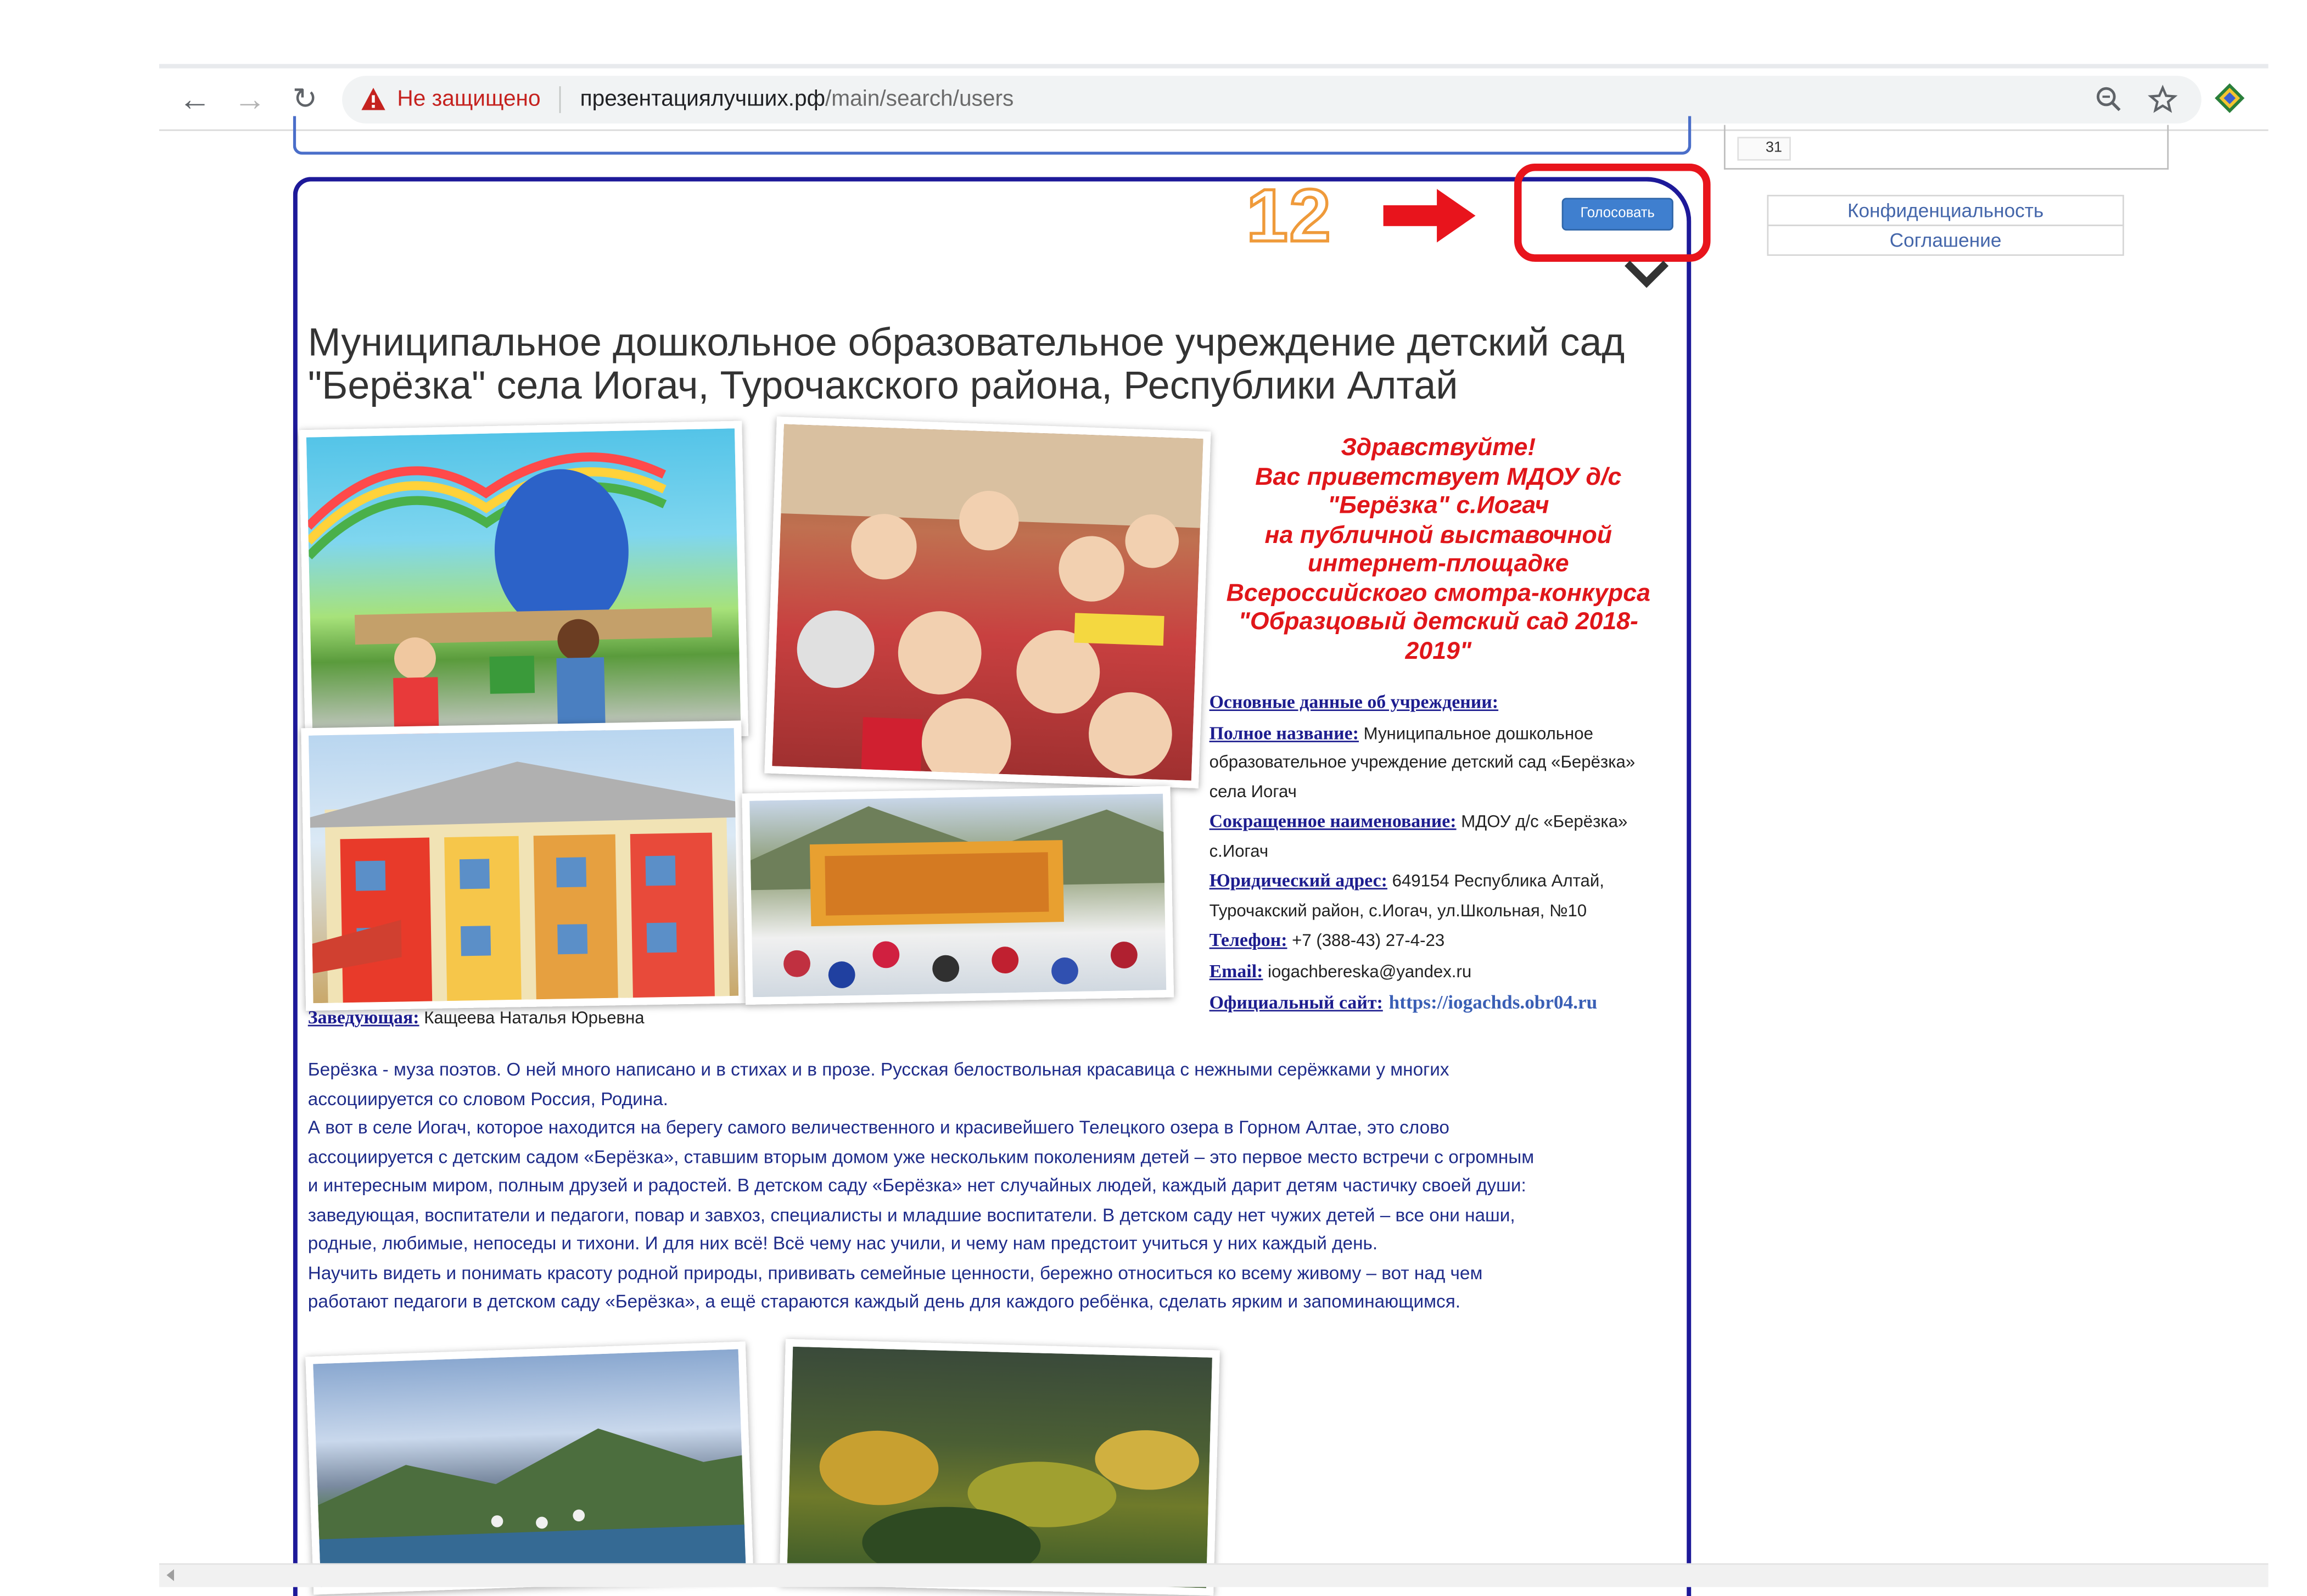 The width and height of the screenshot is (2307, 1596). What do you see at coordinates (1248, 940) in the screenshot?
I see `phone-label: Телефон:` at bounding box center [1248, 940].